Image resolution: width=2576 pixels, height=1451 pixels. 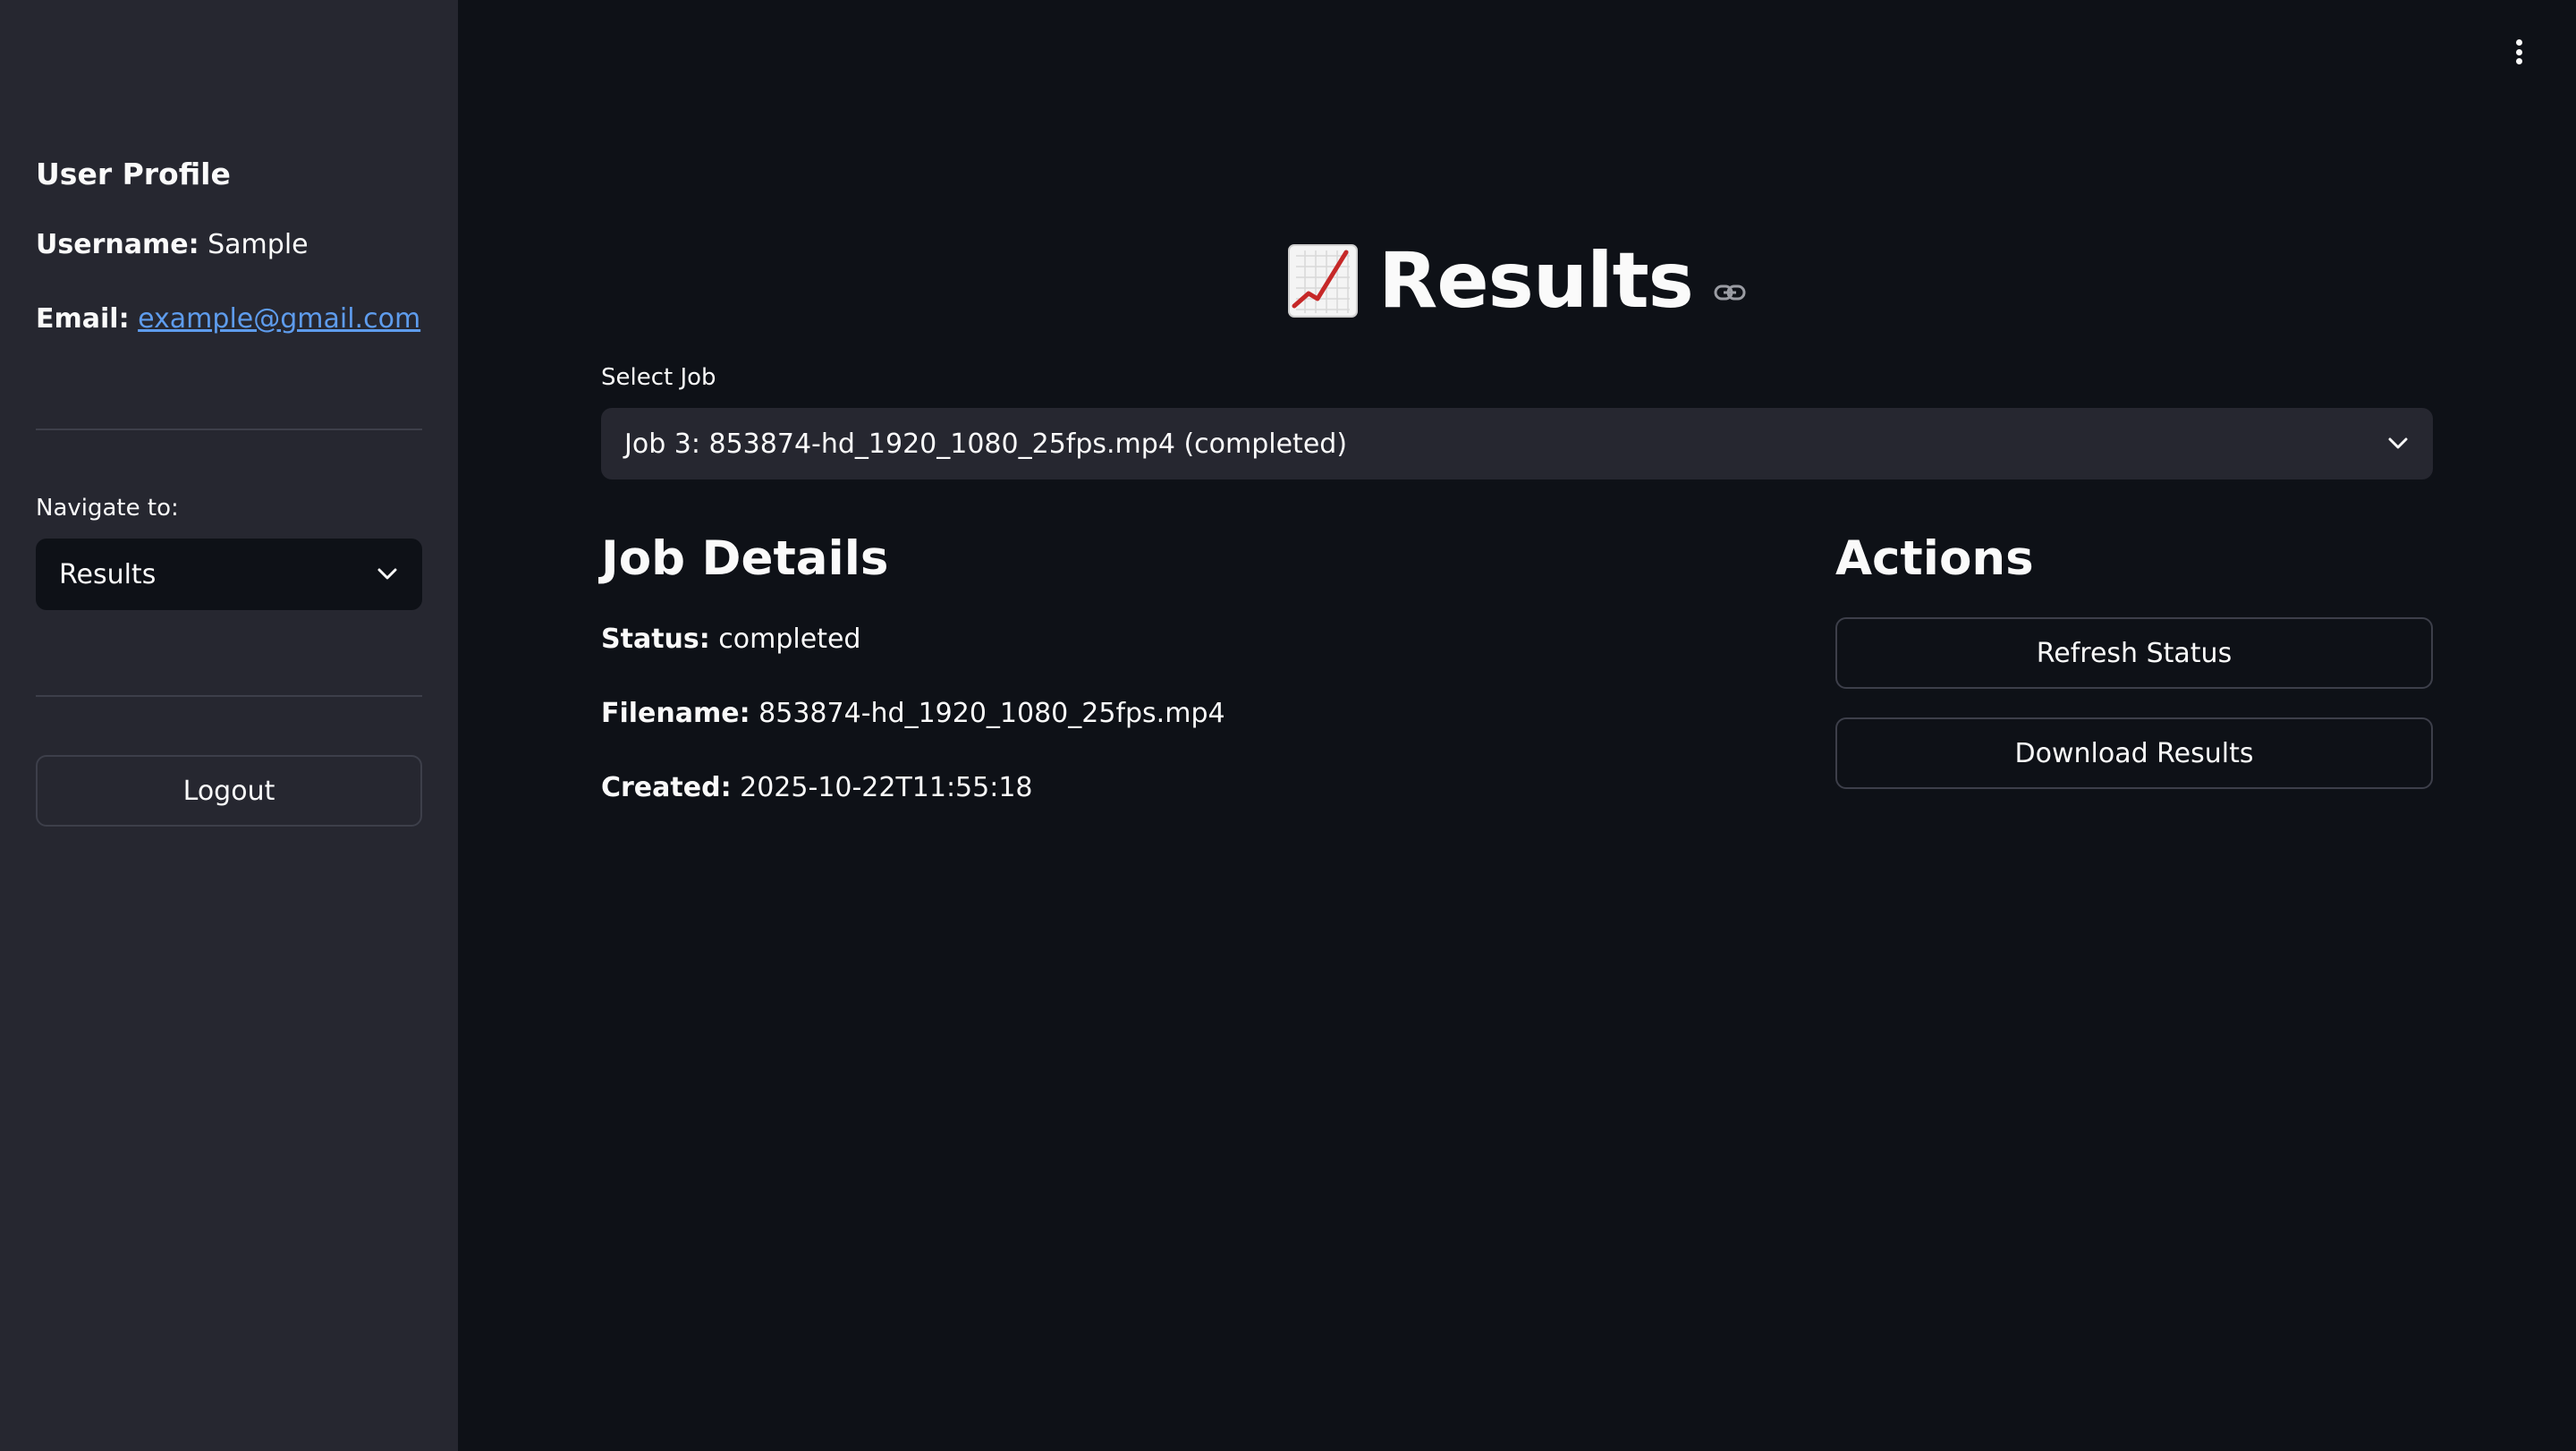 What do you see at coordinates (107, 508) in the screenshot?
I see `nav-label: Navigate to:` at bounding box center [107, 508].